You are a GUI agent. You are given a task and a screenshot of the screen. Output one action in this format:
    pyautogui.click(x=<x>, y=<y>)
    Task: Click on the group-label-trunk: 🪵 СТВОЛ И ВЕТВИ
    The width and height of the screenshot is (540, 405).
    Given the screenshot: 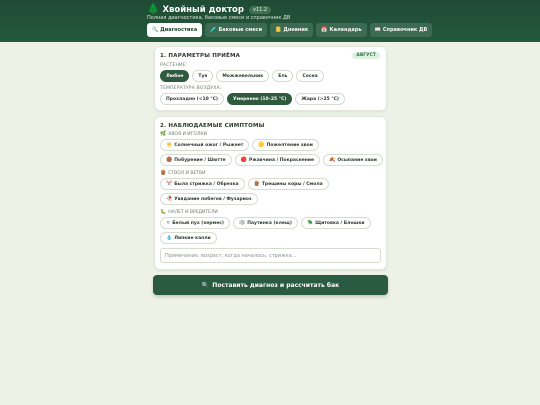 What is the action you would take?
    pyautogui.click(x=183, y=173)
    